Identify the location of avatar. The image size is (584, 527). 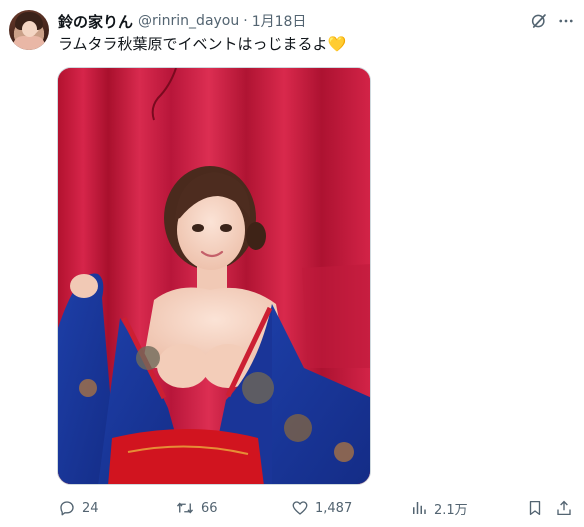
(29, 30).